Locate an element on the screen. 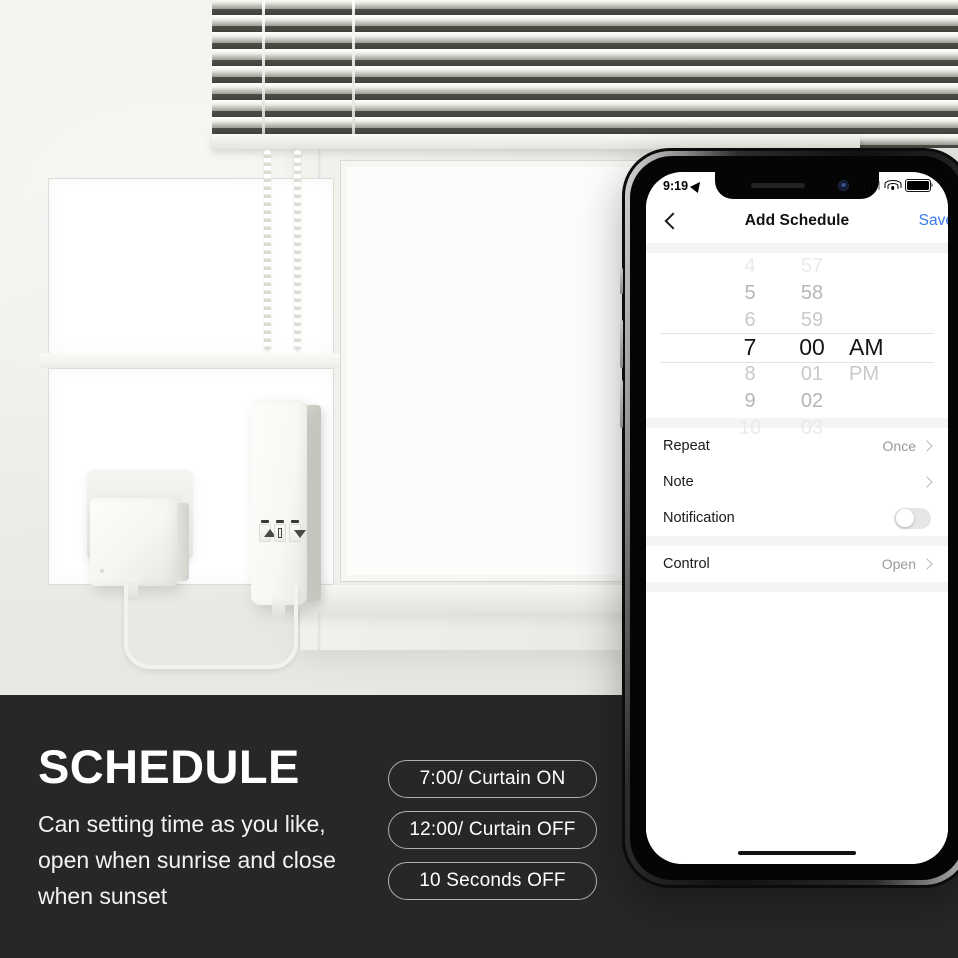 The width and height of the screenshot is (958, 958). list-item: Note is located at coordinates (797, 482).